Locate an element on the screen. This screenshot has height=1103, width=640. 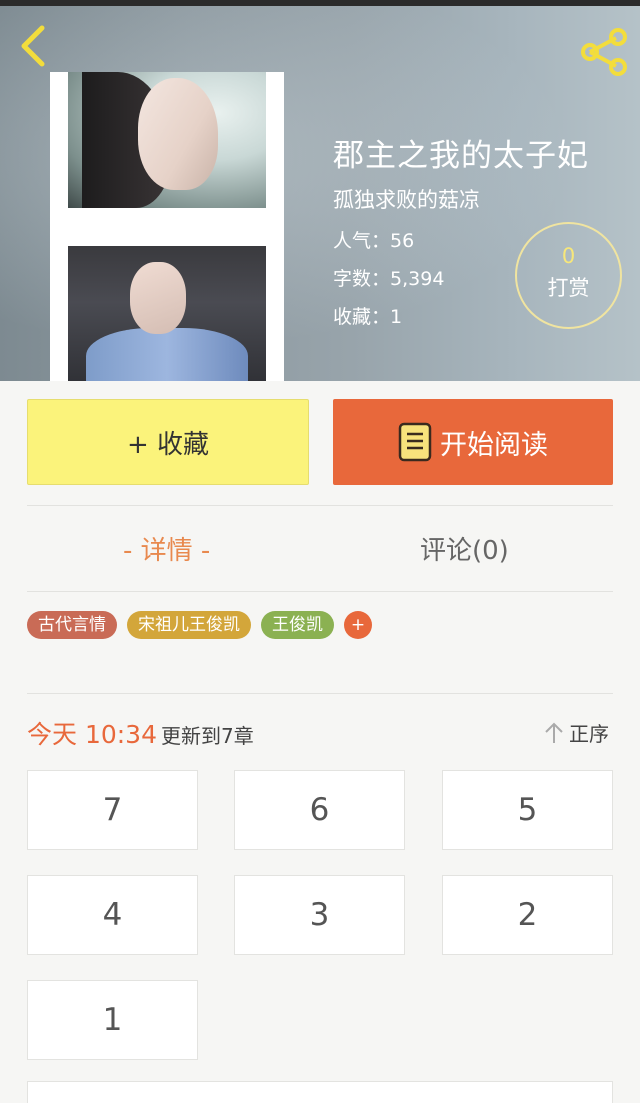
share-button is located at coordinates (604, 52).